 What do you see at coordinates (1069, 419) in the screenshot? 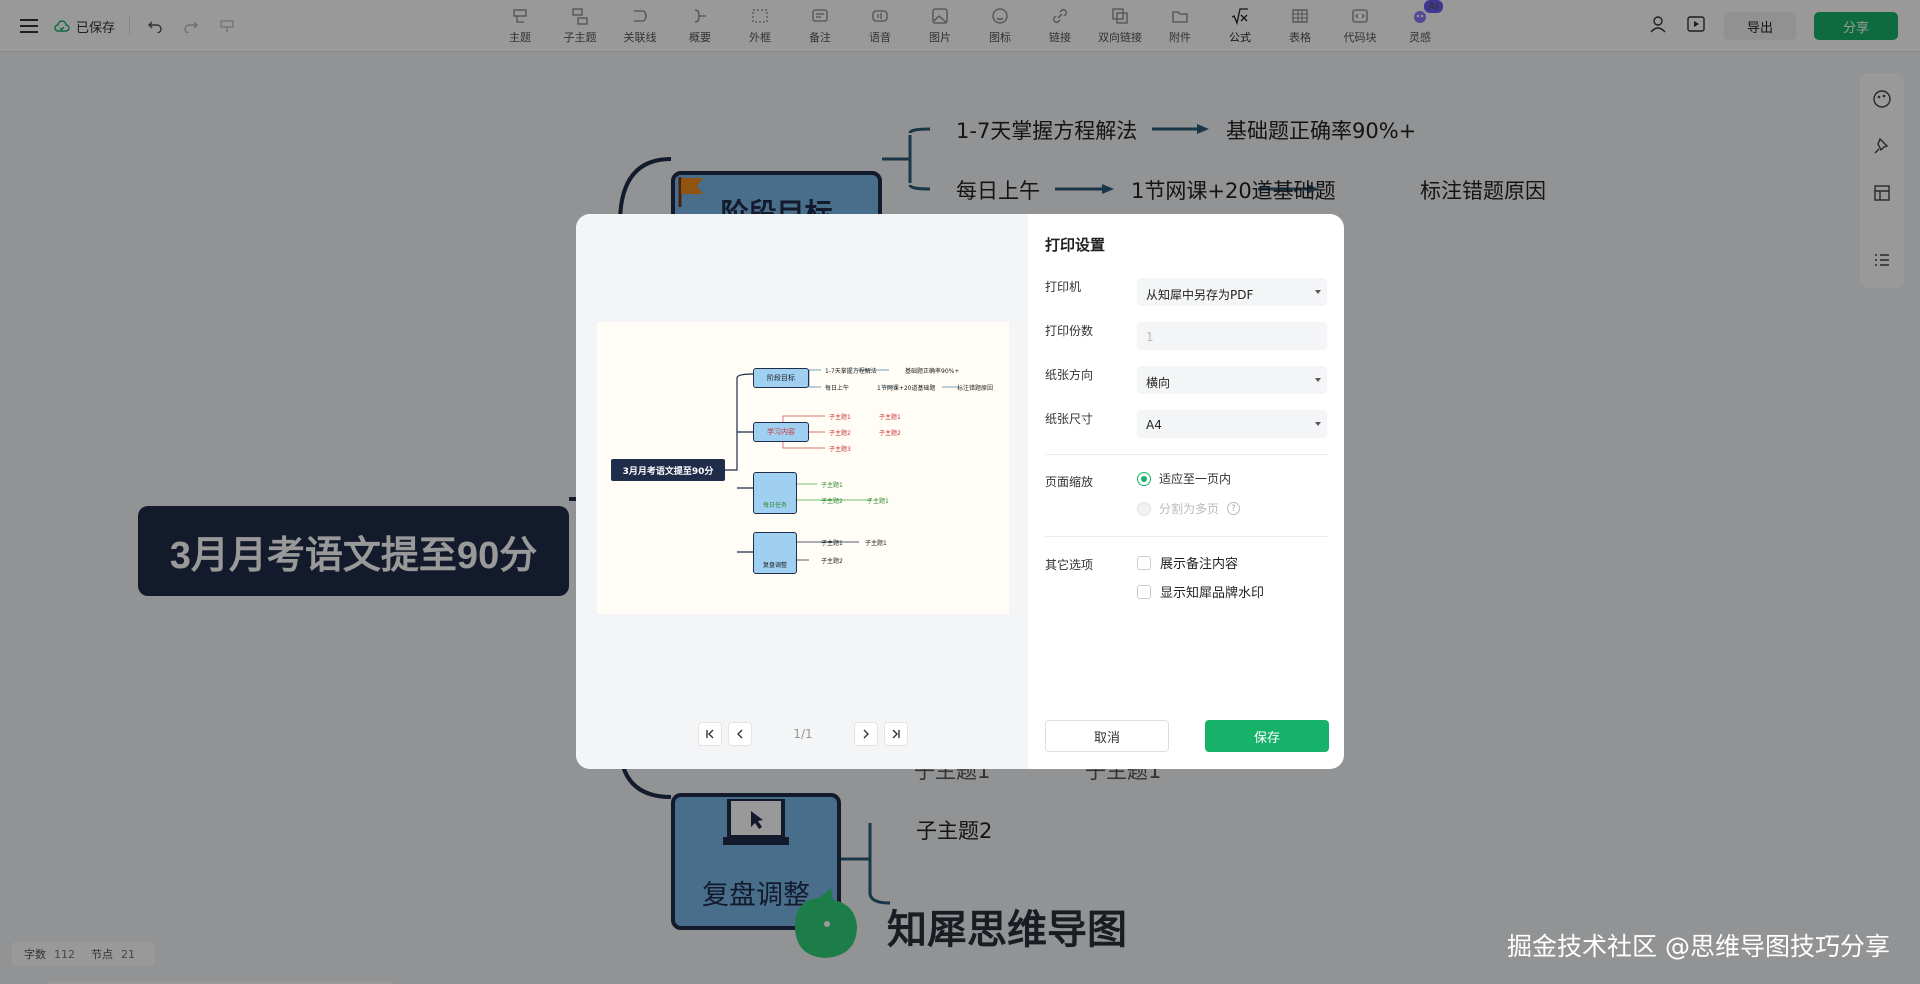
I see `paper-size-label: 纸张尺寸` at bounding box center [1069, 419].